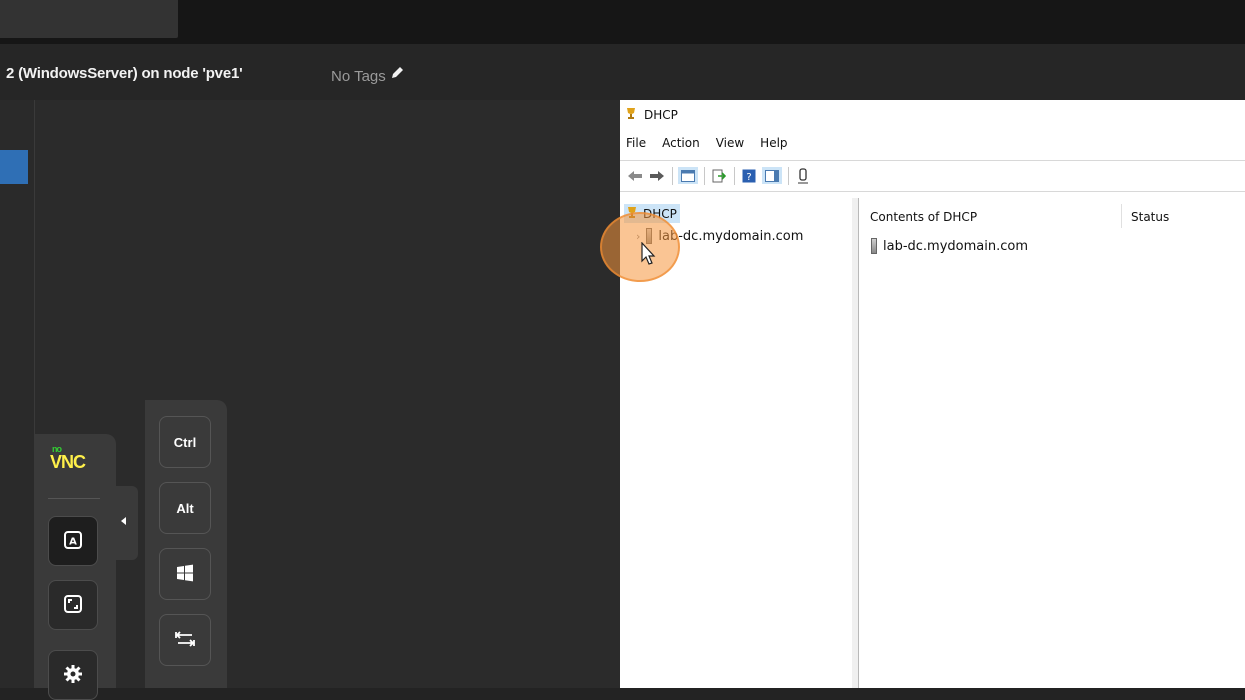  I want to click on browser-topbar, so click(622, 22).